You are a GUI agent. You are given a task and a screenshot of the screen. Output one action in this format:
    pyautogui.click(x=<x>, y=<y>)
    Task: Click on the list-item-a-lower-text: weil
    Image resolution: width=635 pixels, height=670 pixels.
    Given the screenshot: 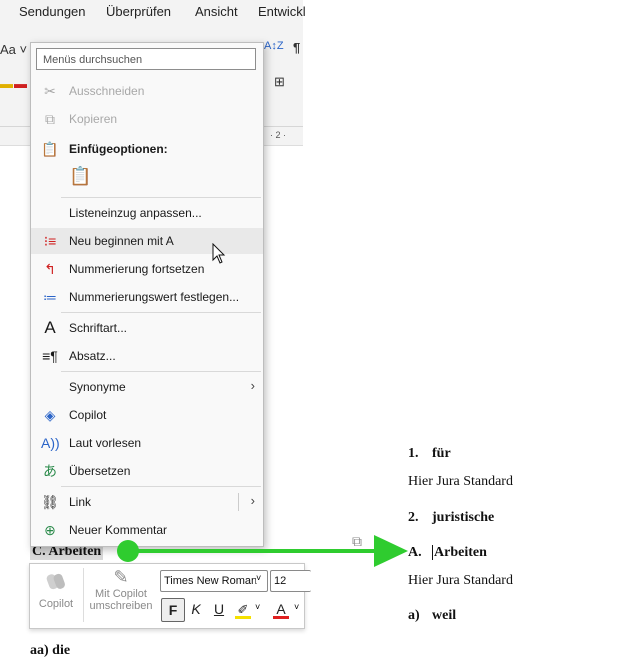 What is the action you would take?
    pyautogui.click(x=444, y=615)
    